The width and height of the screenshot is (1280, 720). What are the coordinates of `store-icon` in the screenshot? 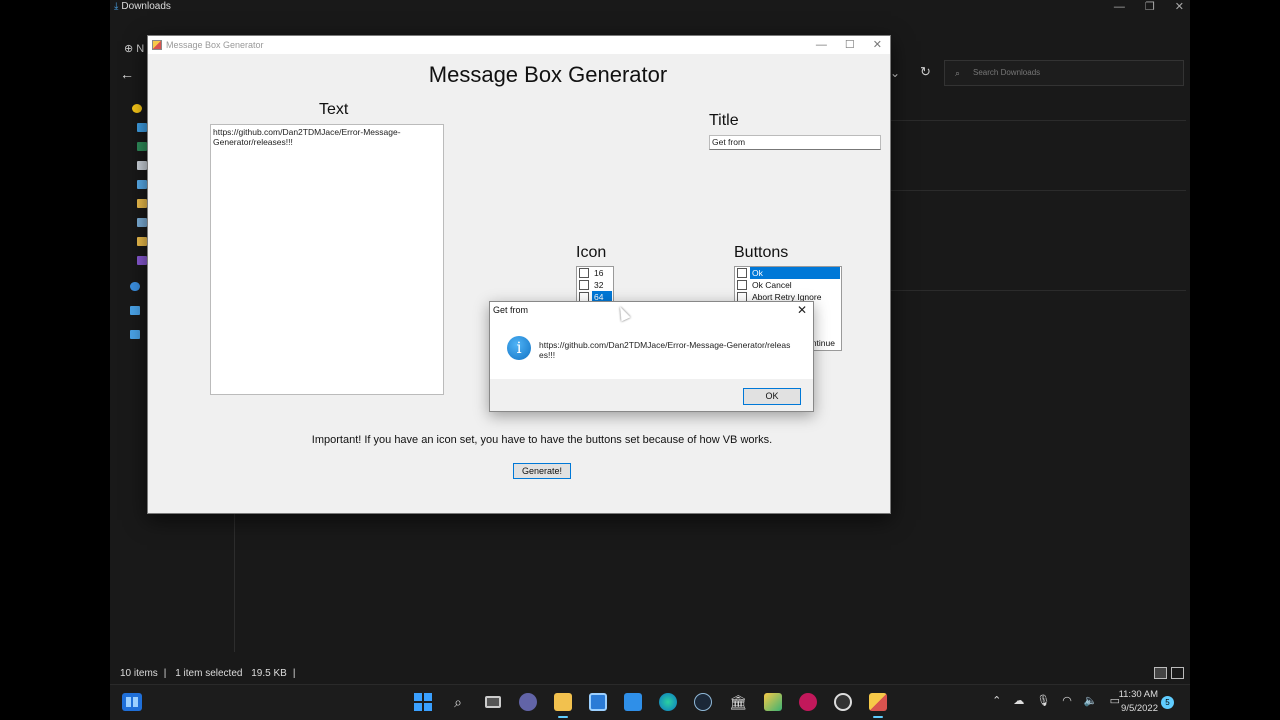 It's located at (633, 702).